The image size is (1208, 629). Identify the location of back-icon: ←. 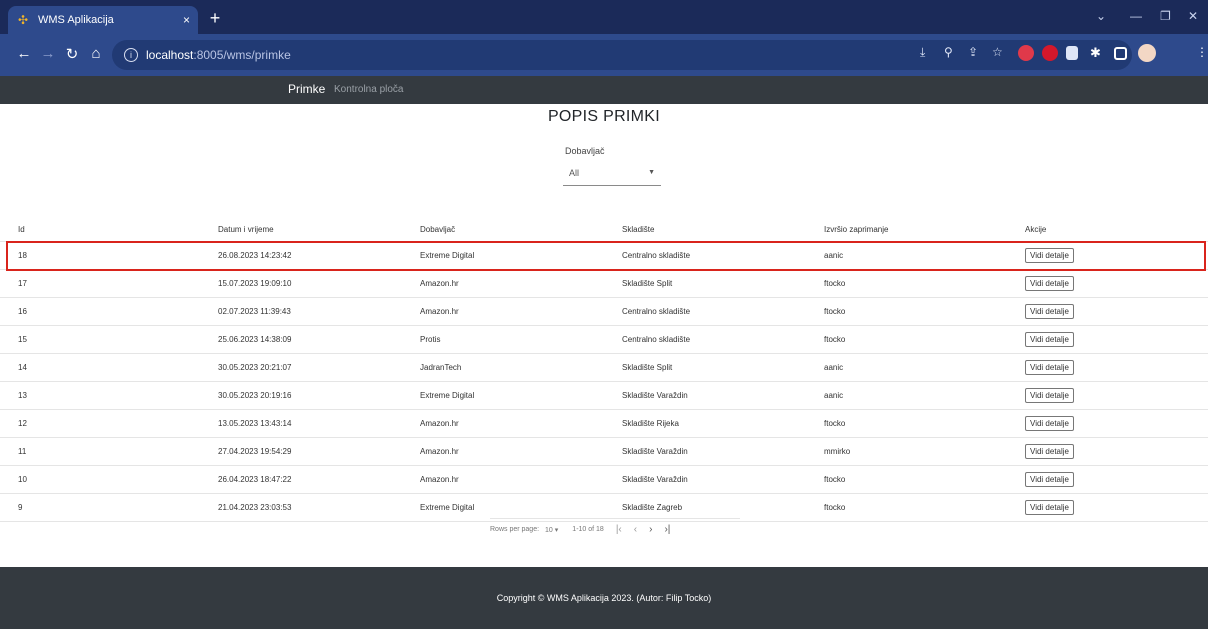
(24, 53).